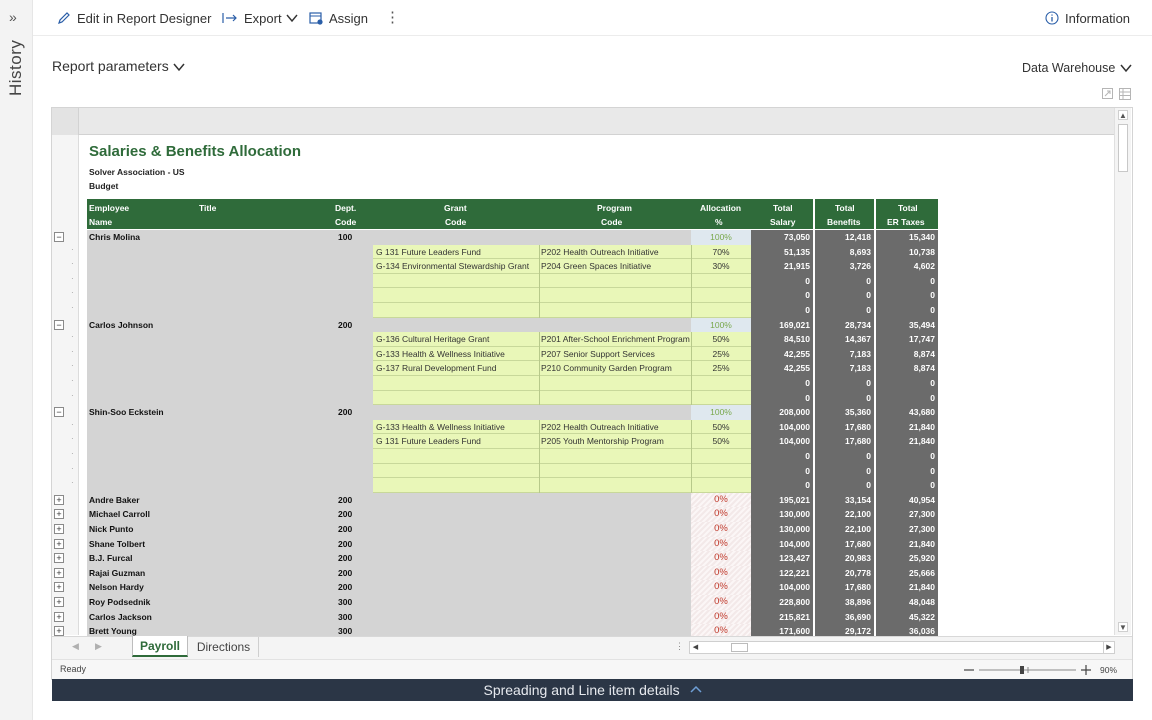 Image resolution: width=1152 pixels, height=720 pixels. Describe the element at coordinates (65, 121) in the screenshot. I see `sheet-corner` at that location.